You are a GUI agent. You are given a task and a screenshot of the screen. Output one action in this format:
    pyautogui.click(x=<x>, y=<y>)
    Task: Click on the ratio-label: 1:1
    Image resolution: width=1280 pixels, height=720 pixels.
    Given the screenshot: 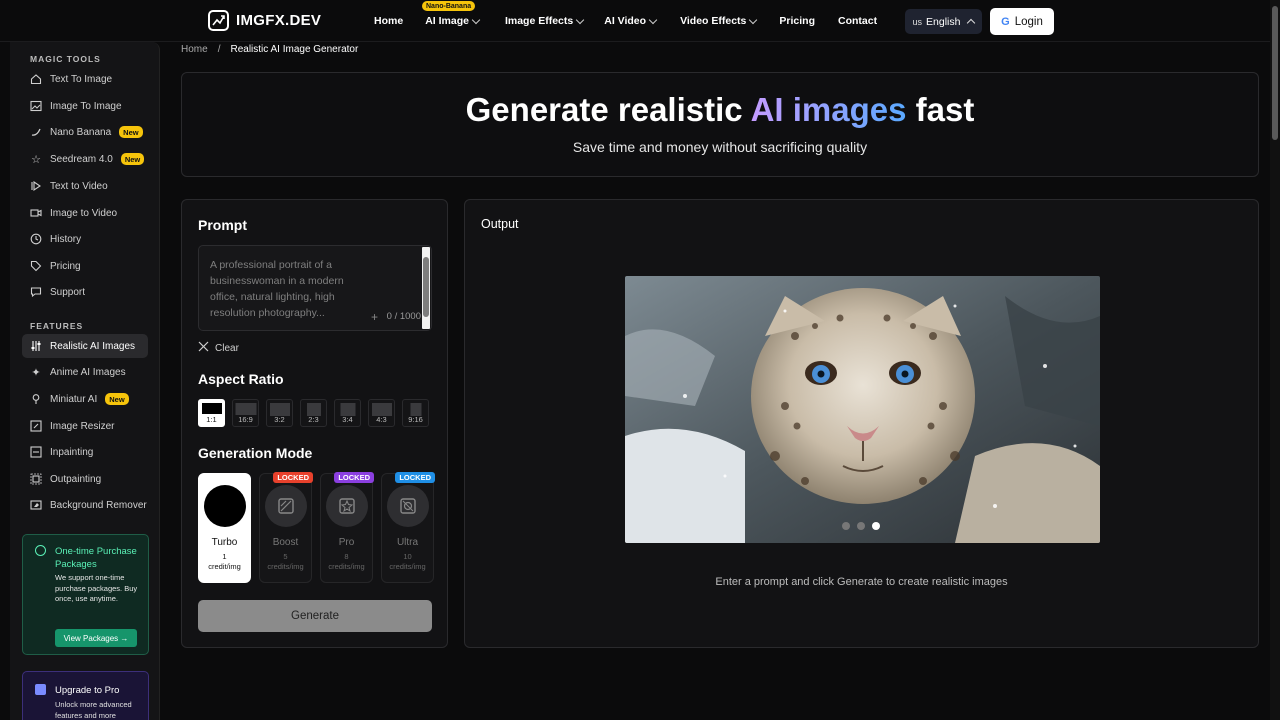 What is the action you would take?
    pyautogui.click(x=211, y=419)
    